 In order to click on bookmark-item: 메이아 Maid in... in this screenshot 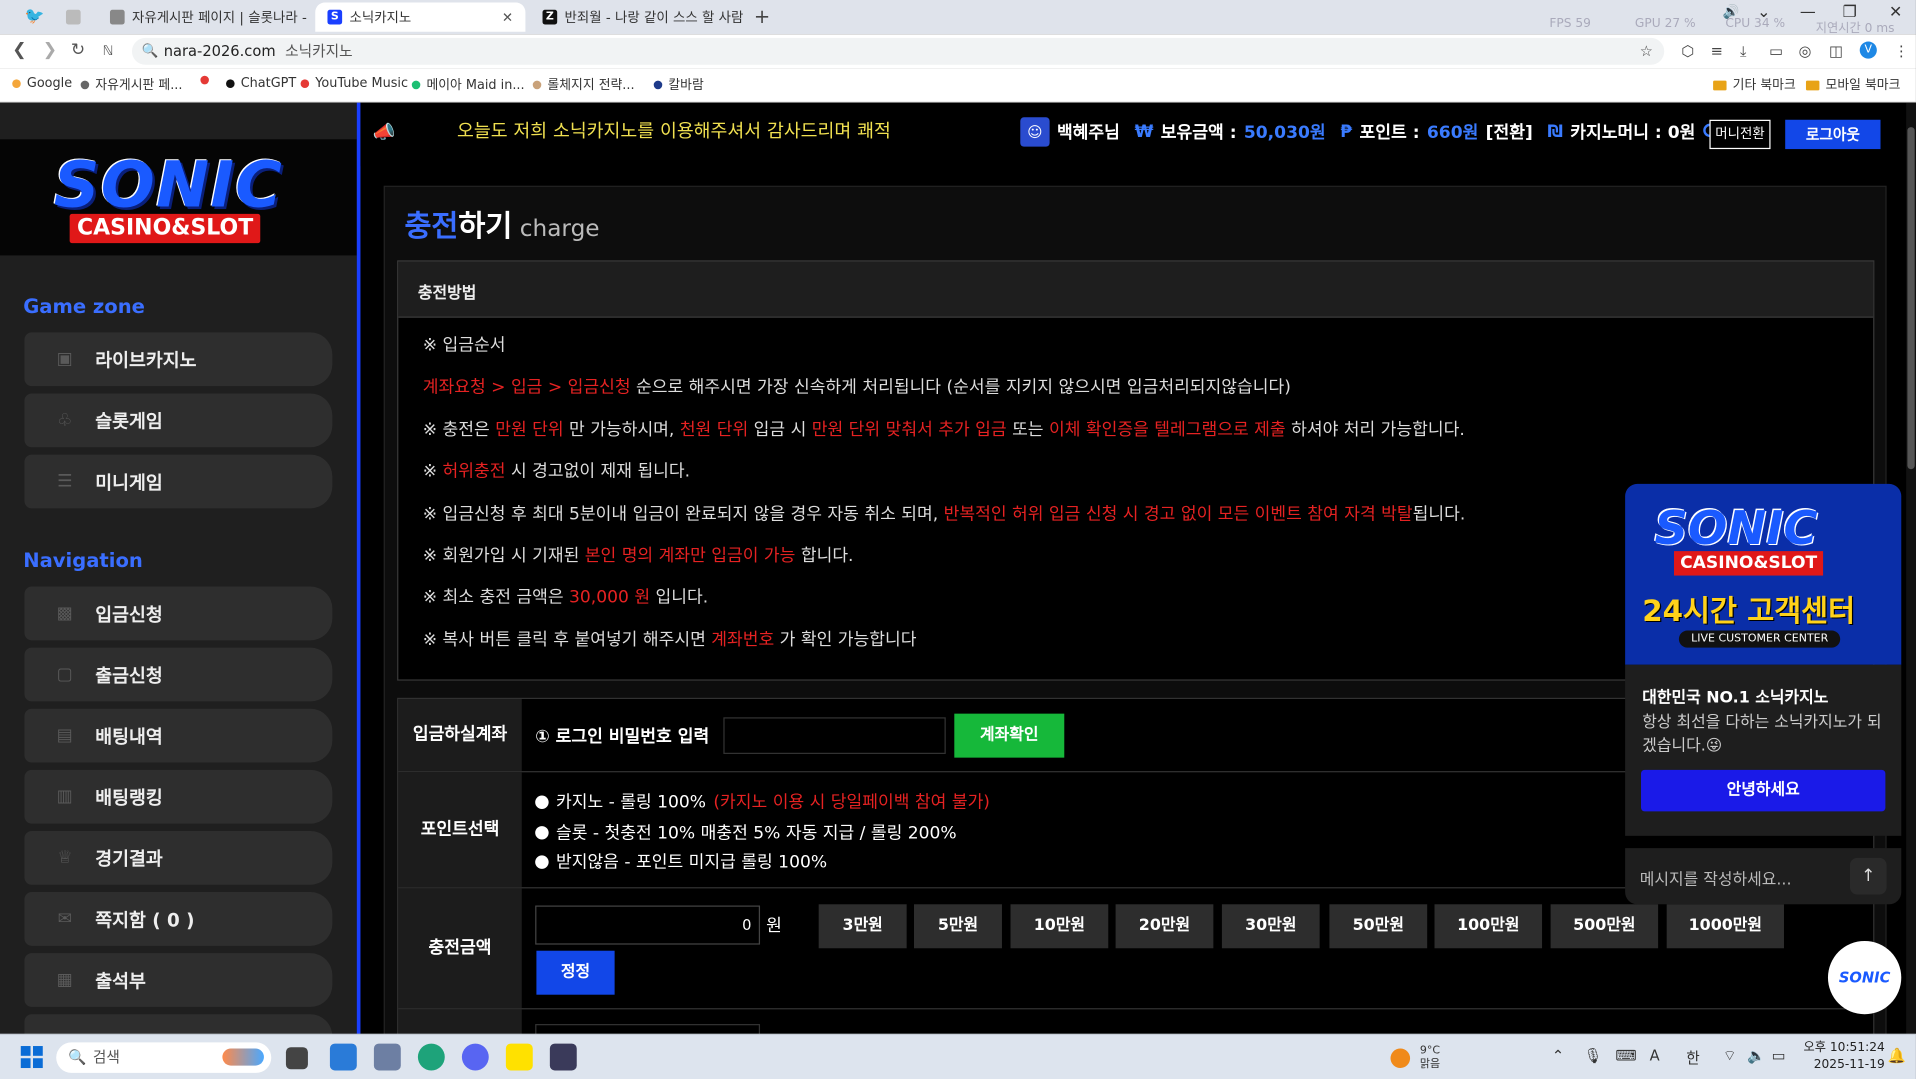, I will do `click(468, 85)`.